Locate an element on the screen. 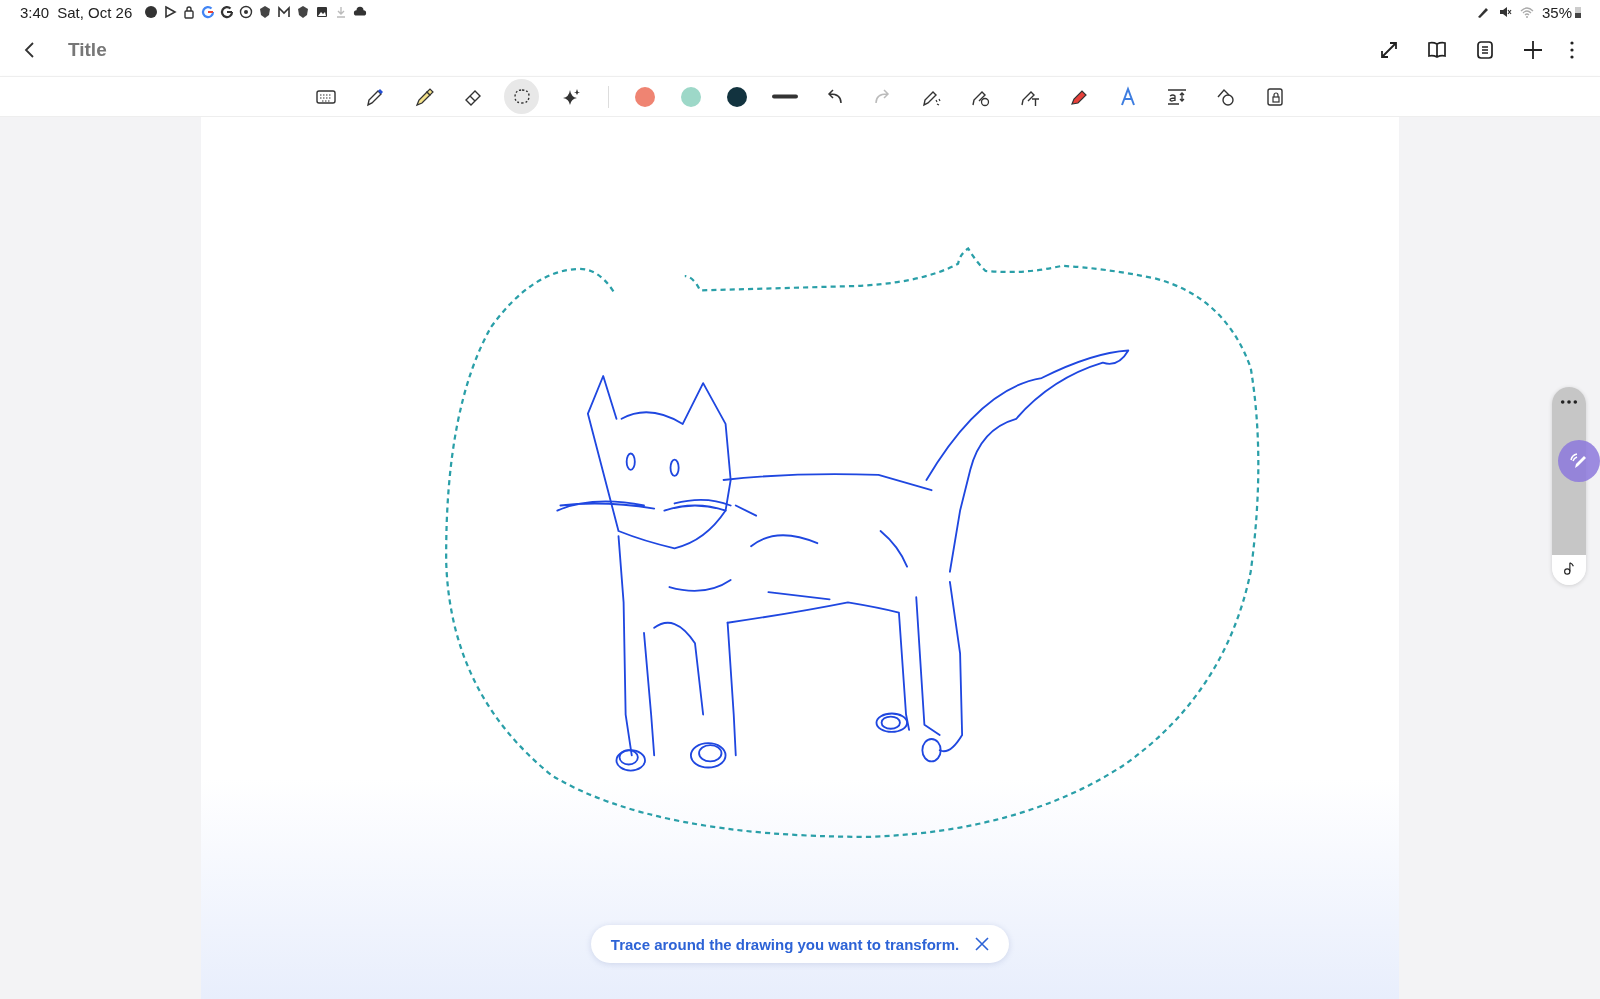 This screenshot has width=1600, height=999. lasso-tool is located at coordinates (521, 96).